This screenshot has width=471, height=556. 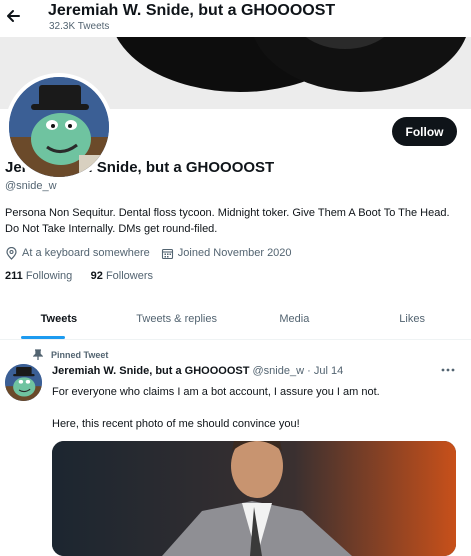 I want to click on following-label: Following, so click(x=49, y=276).